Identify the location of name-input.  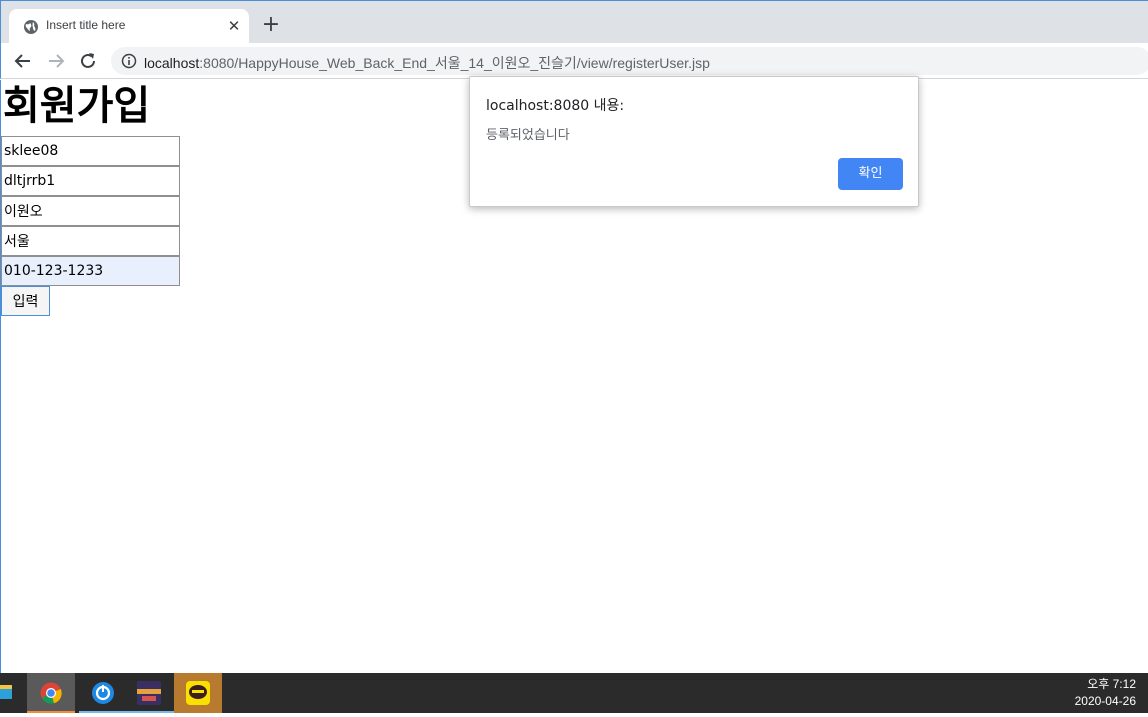
(90, 211).